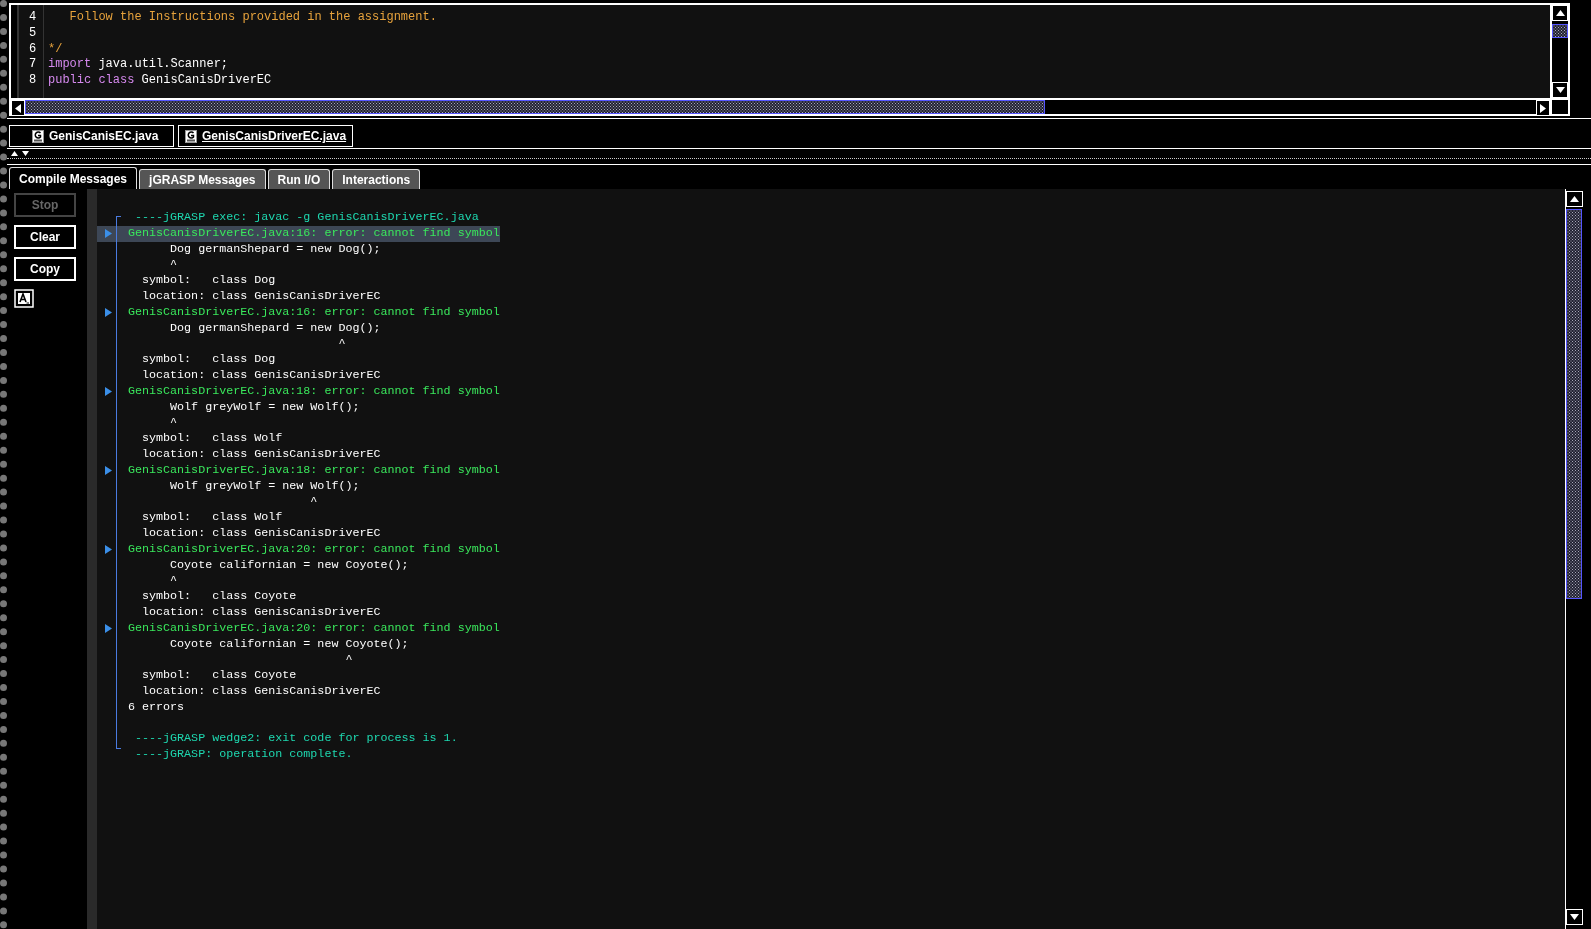  I want to click on code-line: import java.util.Scanner;, so click(139, 65).